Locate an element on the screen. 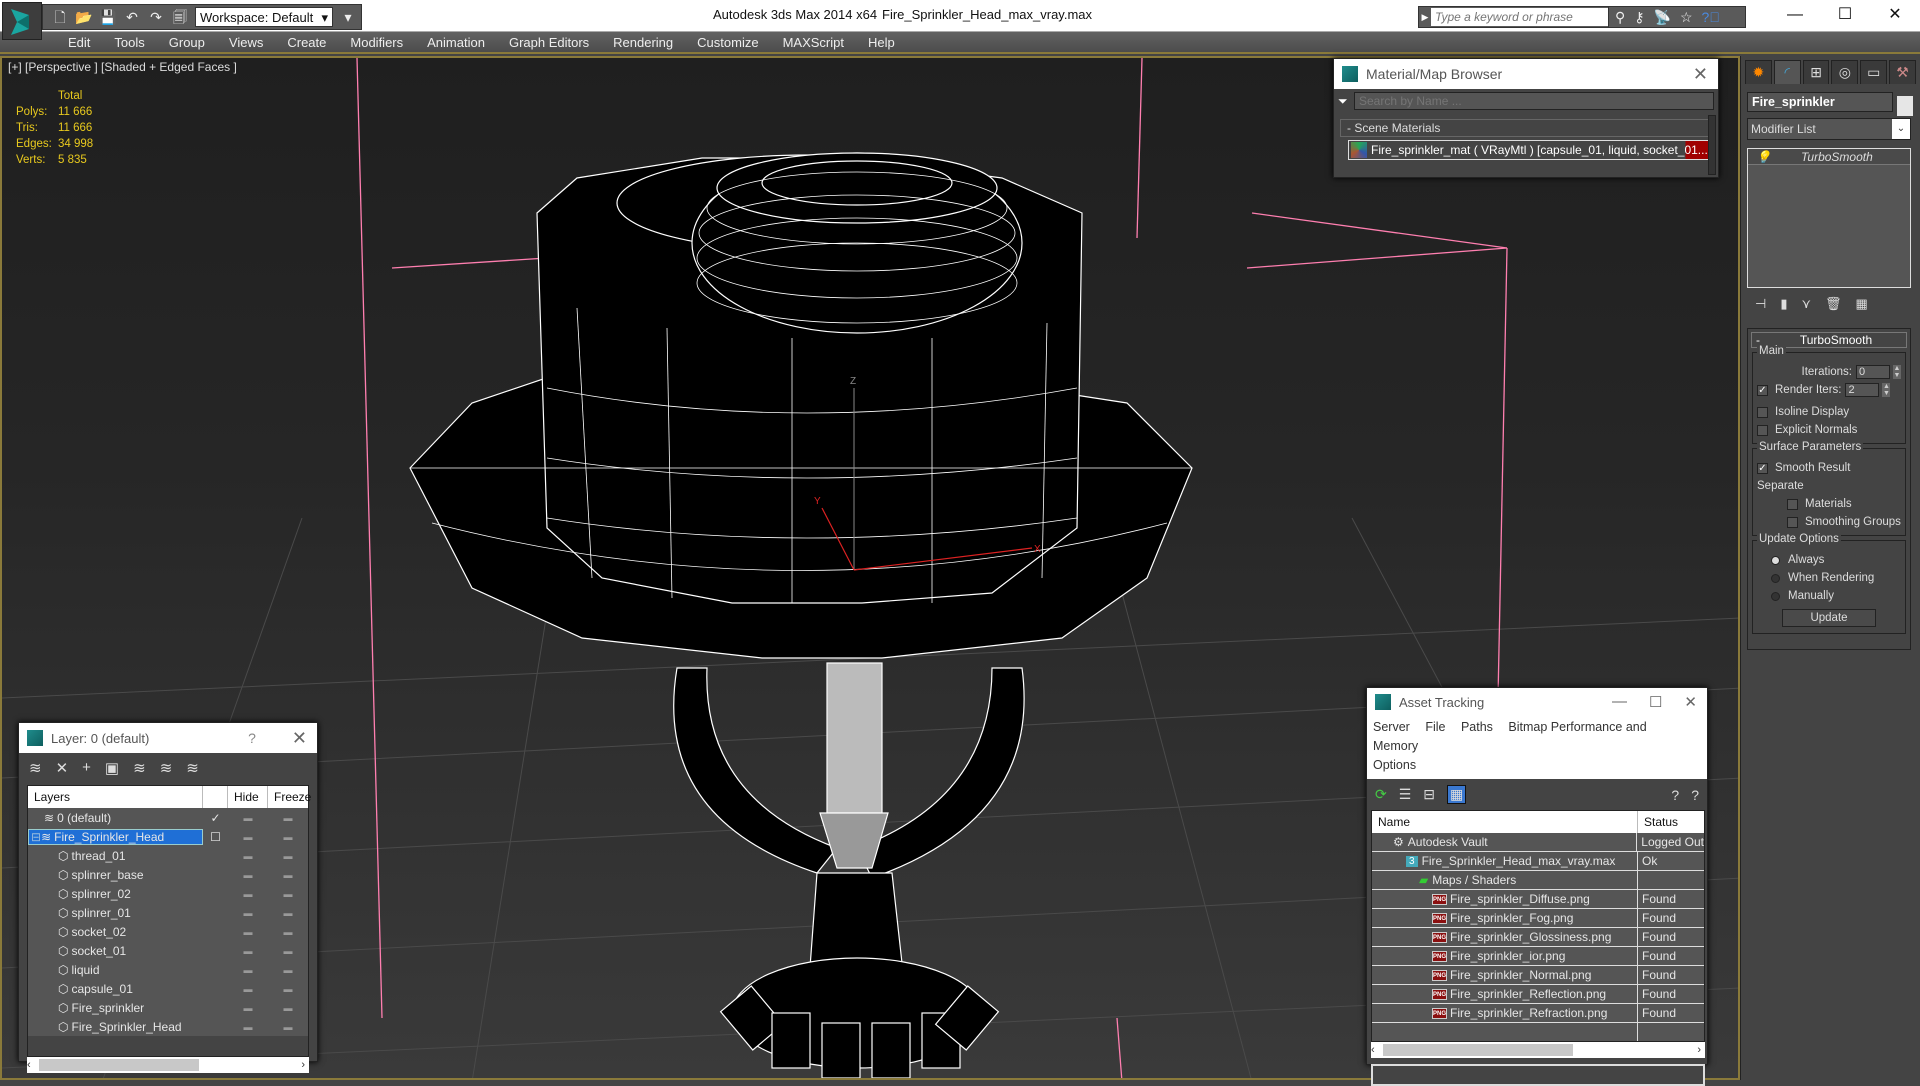 This screenshot has height=1086, width=1920. options-menu-icon: ⏷ is located at coordinates (1346, 101).